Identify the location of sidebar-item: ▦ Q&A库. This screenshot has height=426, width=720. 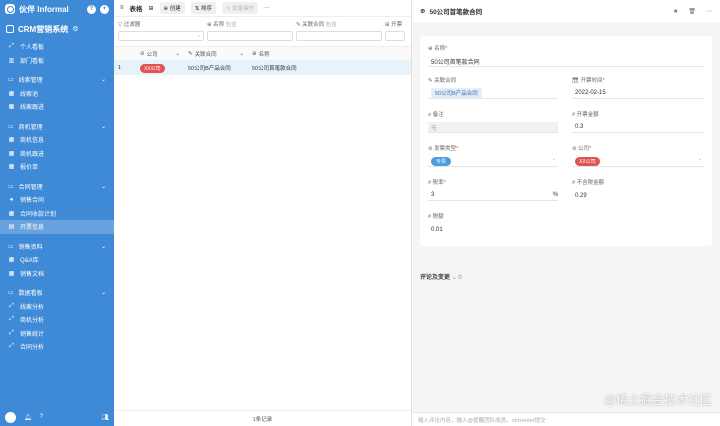
(57, 260).